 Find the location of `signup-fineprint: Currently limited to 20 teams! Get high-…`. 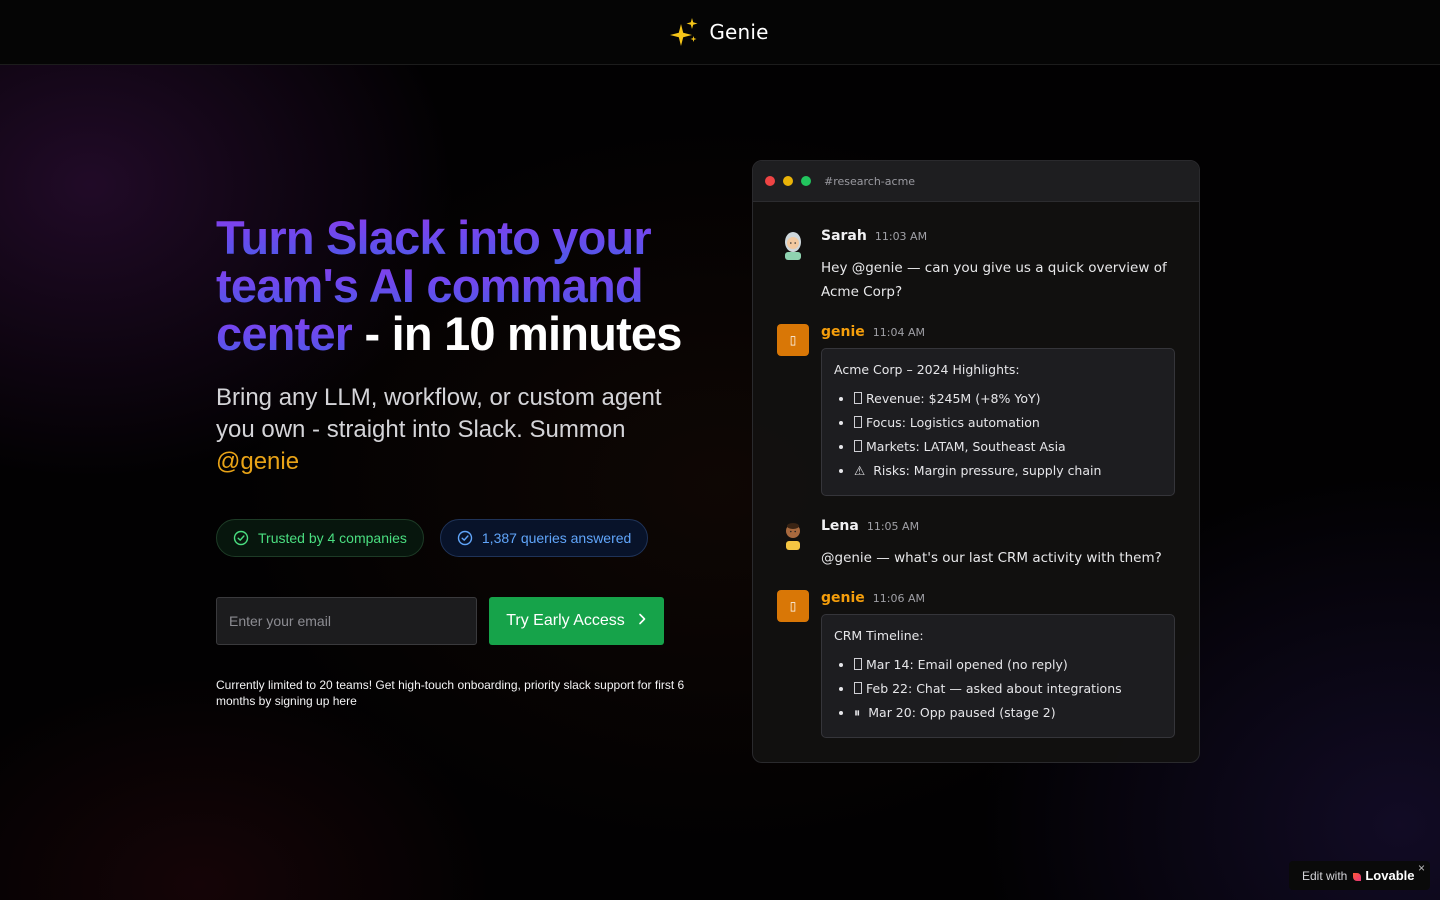

signup-fineprint: Currently limited to 20 teams! Get high-… is located at coordinates (450, 693).